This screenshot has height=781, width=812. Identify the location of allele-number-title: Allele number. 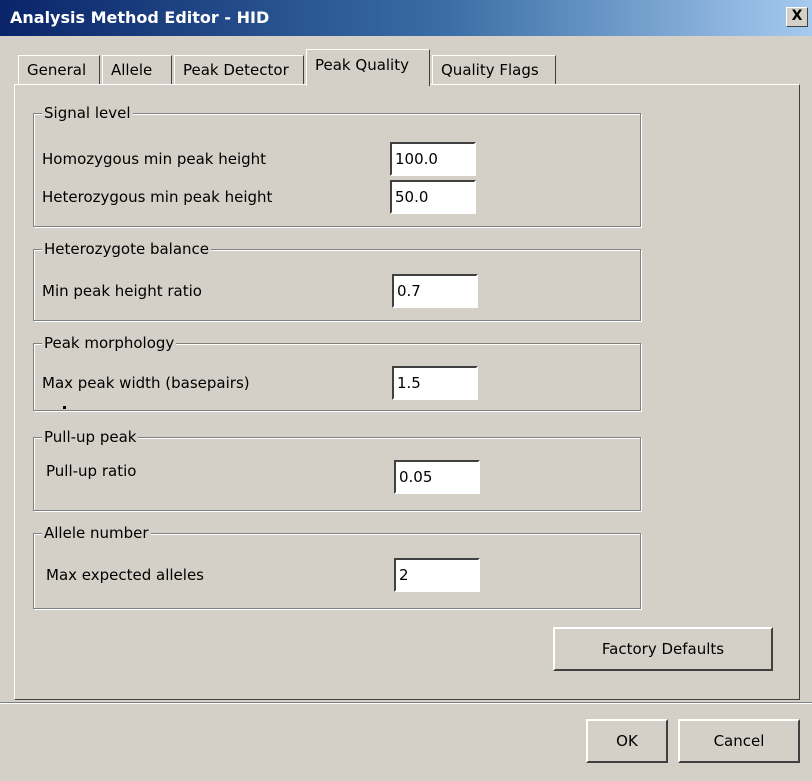
(96, 533).